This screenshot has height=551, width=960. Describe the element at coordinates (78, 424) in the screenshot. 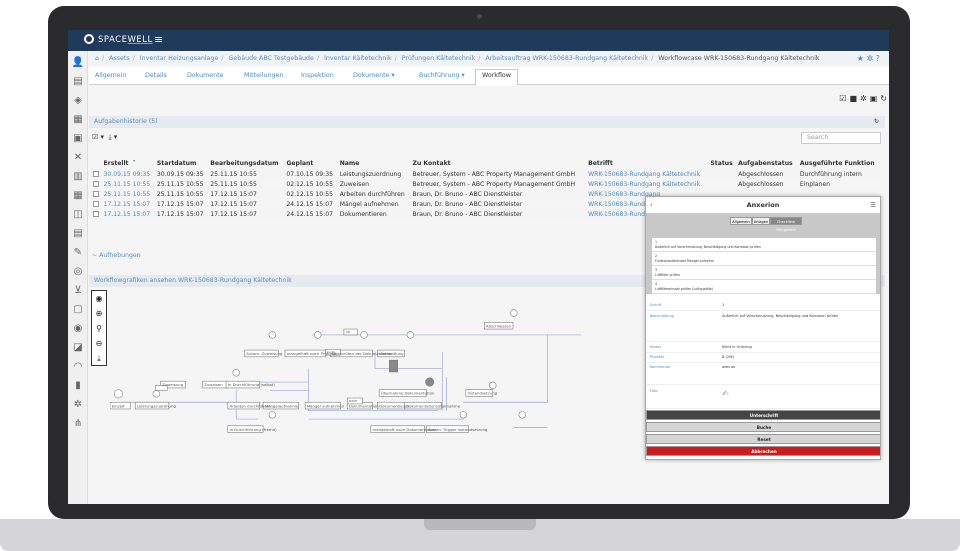

I see `hierarchy-icon: ⋔` at that location.